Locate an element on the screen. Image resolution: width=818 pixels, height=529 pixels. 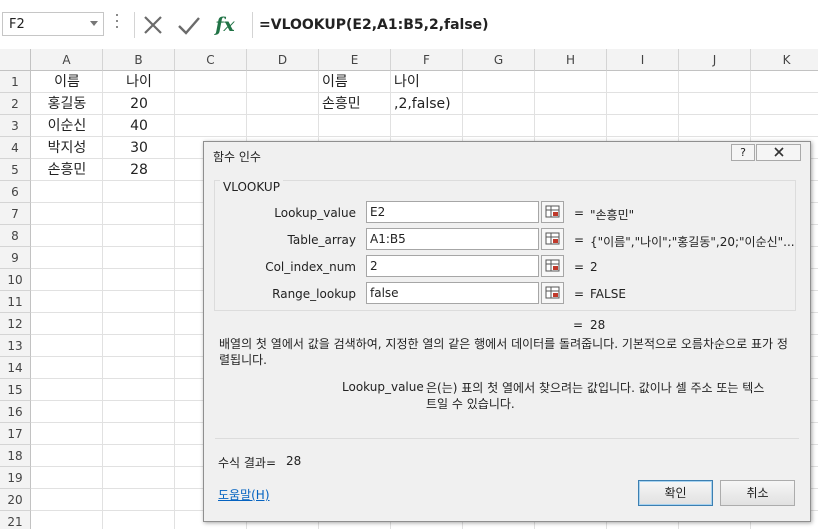
cell-e1: 이름 is located at coordinates (356, 82).